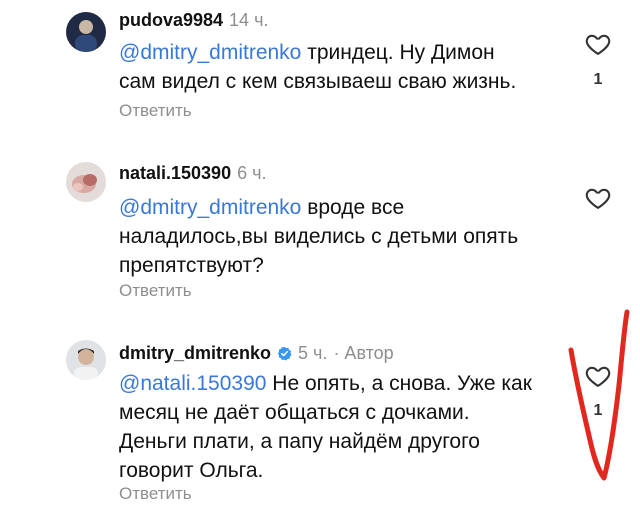  What do you see at coordinates (353, 207) in the screenshot?
I see `comment-text-line: вроде все` at bounding box center [353, 207].